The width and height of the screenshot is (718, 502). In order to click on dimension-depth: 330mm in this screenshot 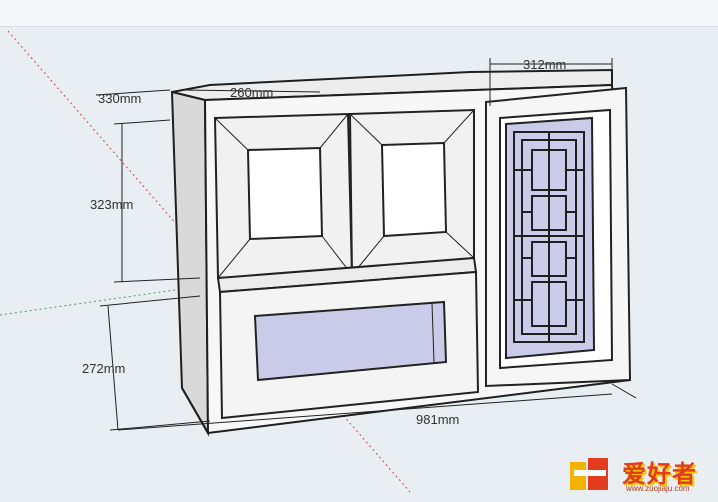, I will do `click(119, 98)`.